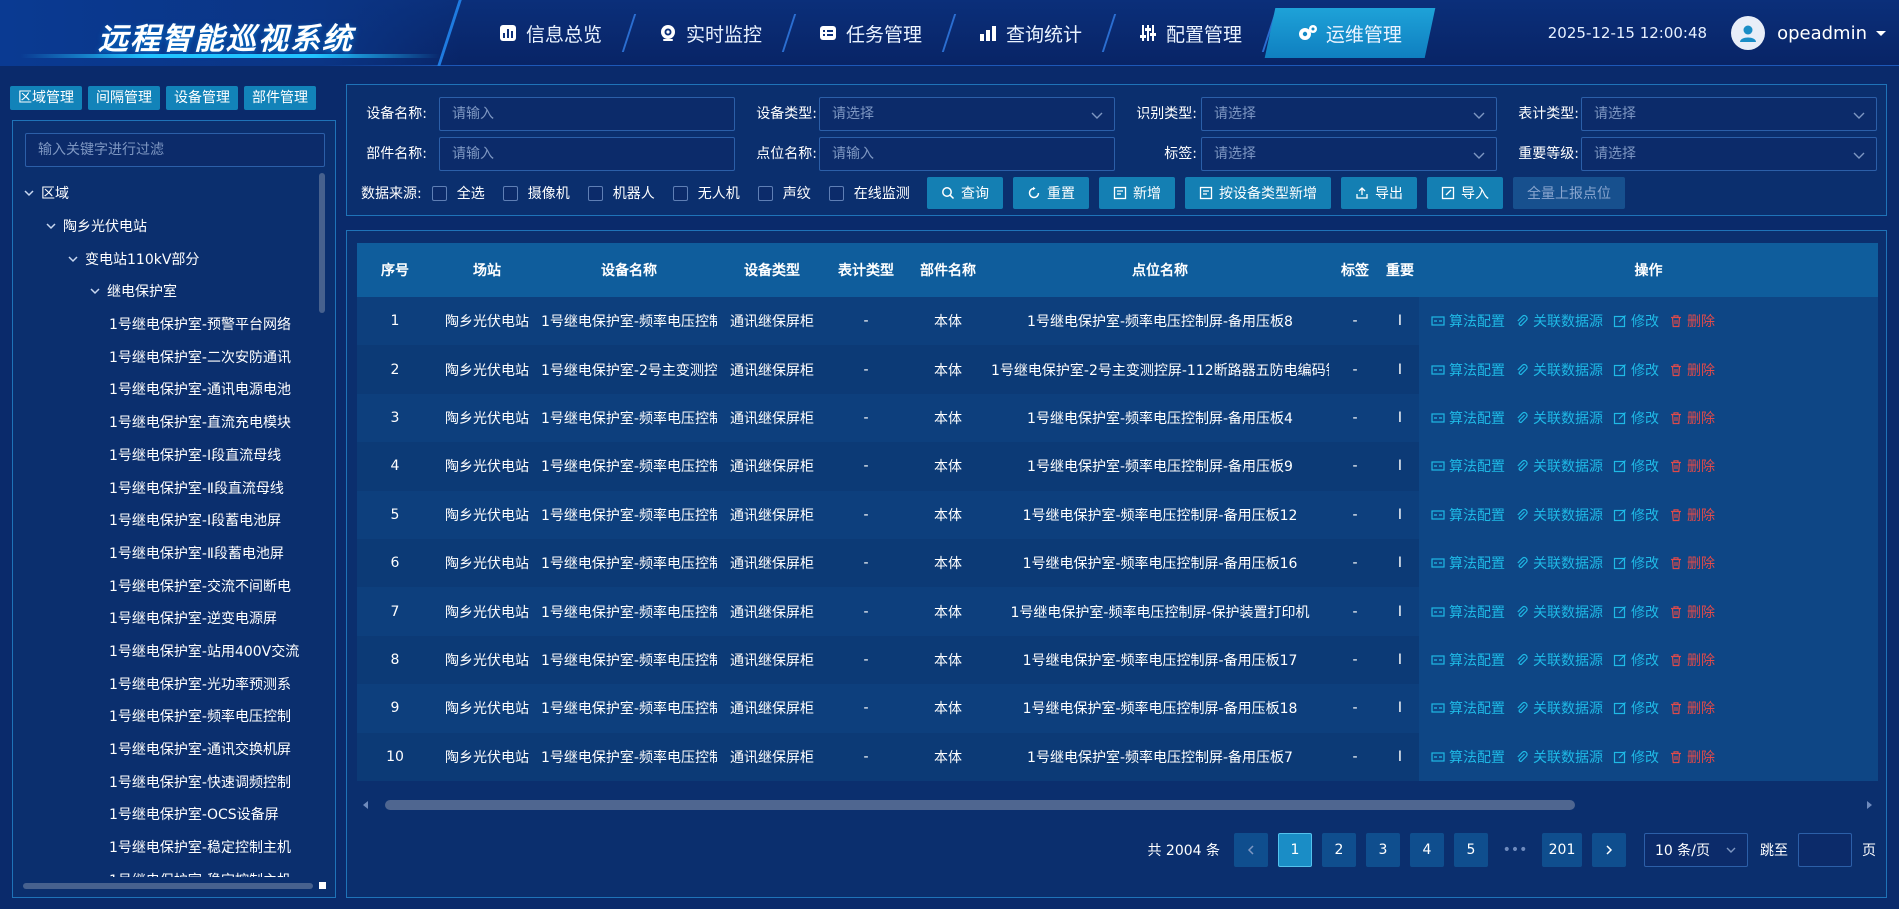  Describe the element at coordinates (173, 455) in the screenshot. I see `tree-node: 1号继电保护室-Ⅰ段直流母线` at that location.